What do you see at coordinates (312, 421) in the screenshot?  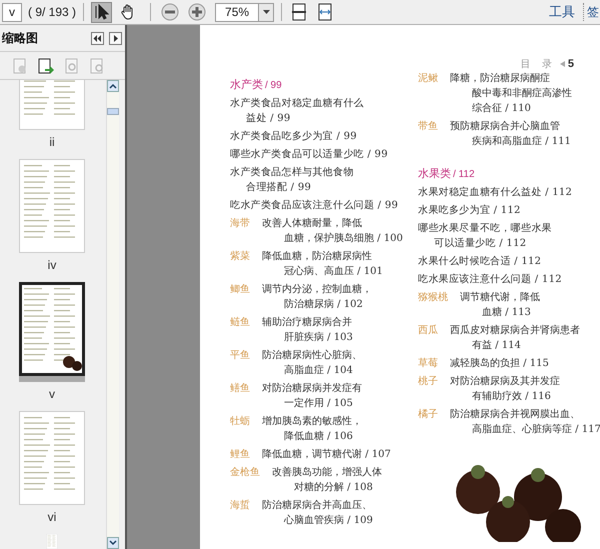 I see `toc-entry: 增加胰岛素的敏感性，` at bounding box center [312, 421].